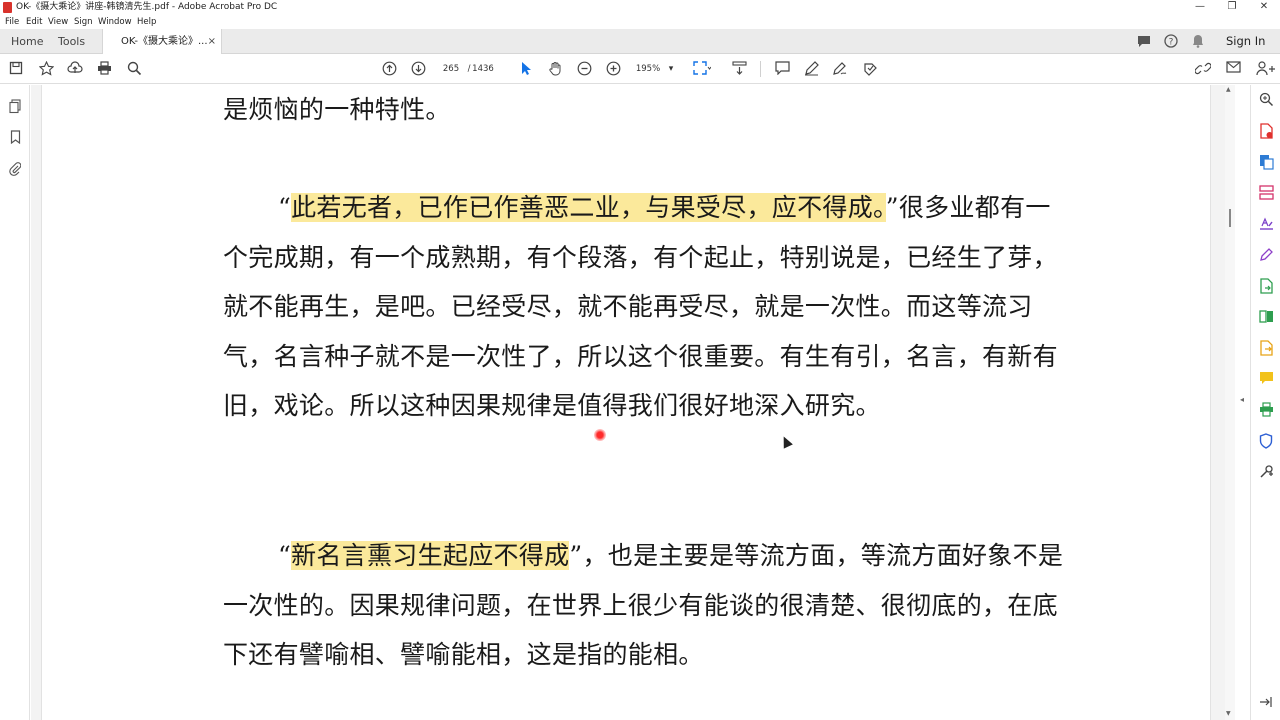 The image size is (1280, 720). I want to click on menu-view: View, so click(58, 22).